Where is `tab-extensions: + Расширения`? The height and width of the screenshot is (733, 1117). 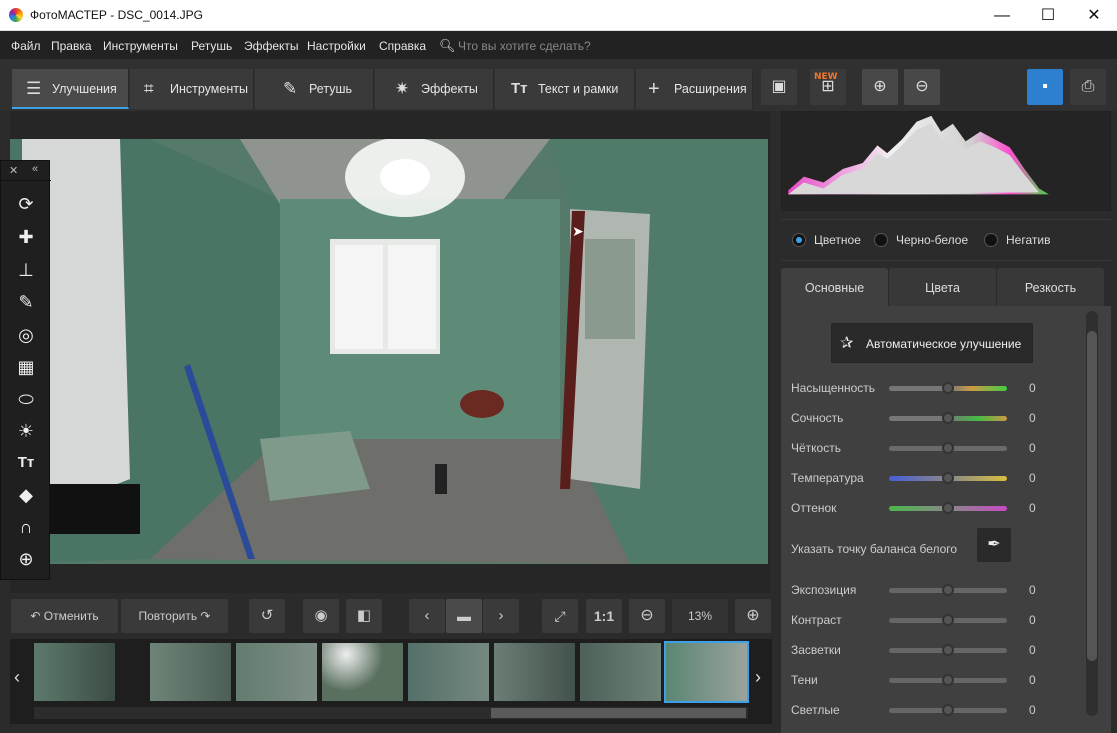
tab-extensions: + Расширения is located at coordinates (694, 89).